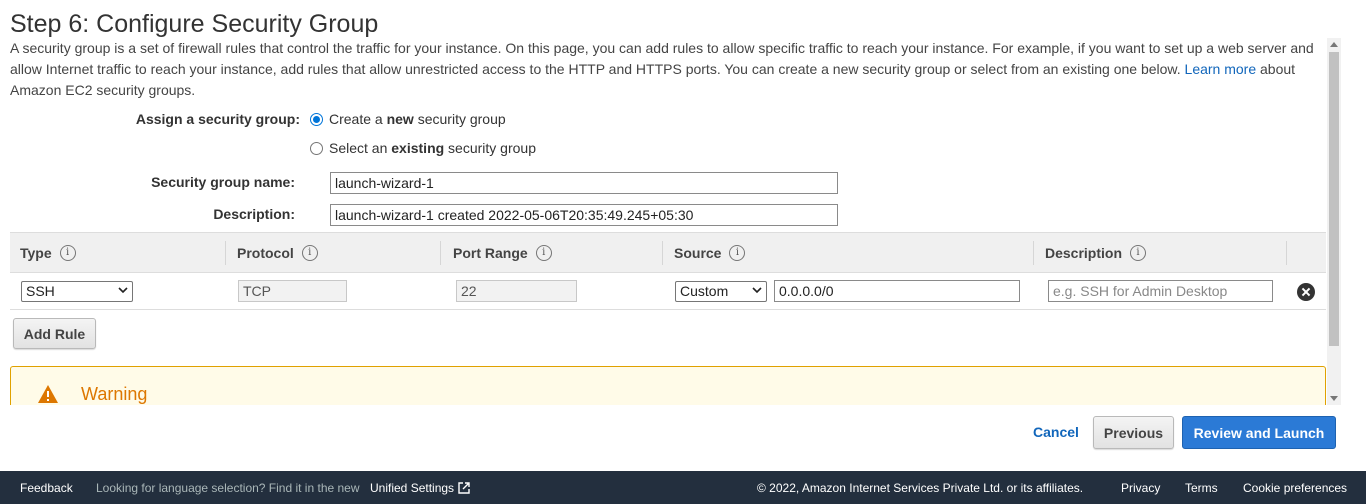 This screenshot has height=504, width=1366. I want to click on column-header-description: Description i, so click(1096, 252).